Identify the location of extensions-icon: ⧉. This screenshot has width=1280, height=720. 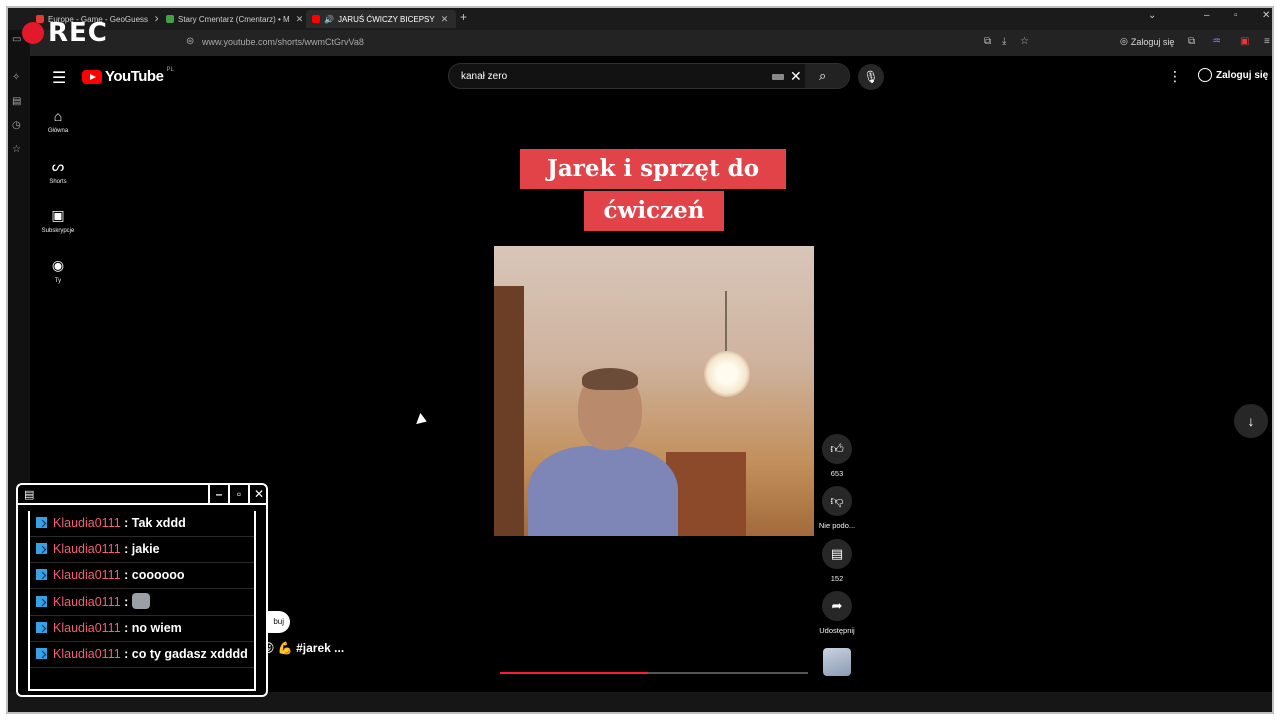
(1191, 41).